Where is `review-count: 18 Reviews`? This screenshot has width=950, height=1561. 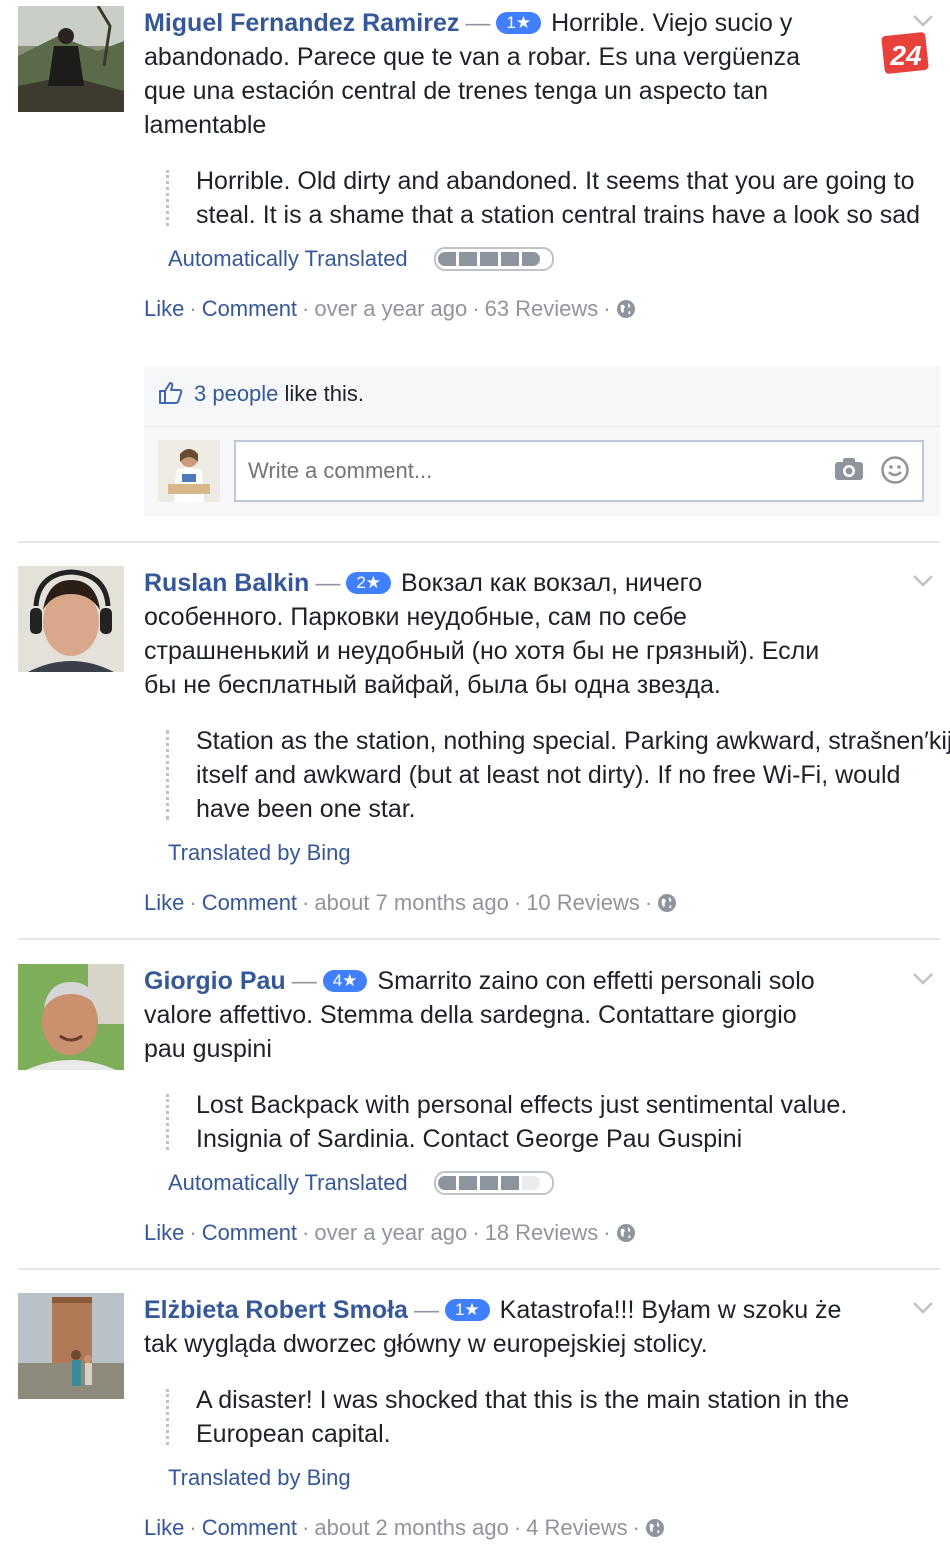 review-count: 18 Reviews is located at coordinates (542, 1232).